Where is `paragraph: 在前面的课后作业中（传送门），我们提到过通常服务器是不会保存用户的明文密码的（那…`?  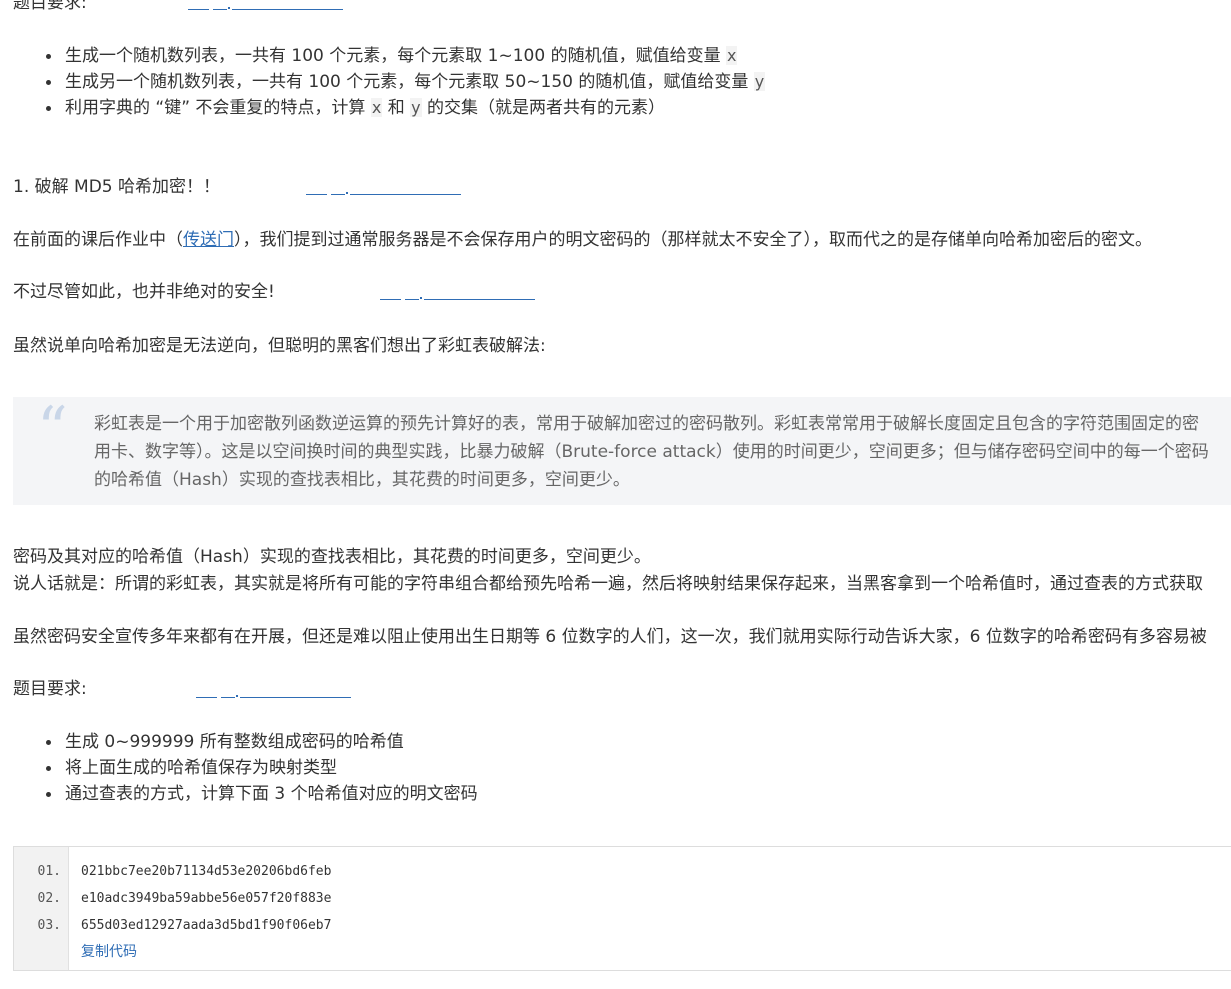 paragraph: 在前面的课后作业中（传送门），我们提到过通常服务器是不会保存用户的明文密码的（那… is located at coordinates (582, 240).